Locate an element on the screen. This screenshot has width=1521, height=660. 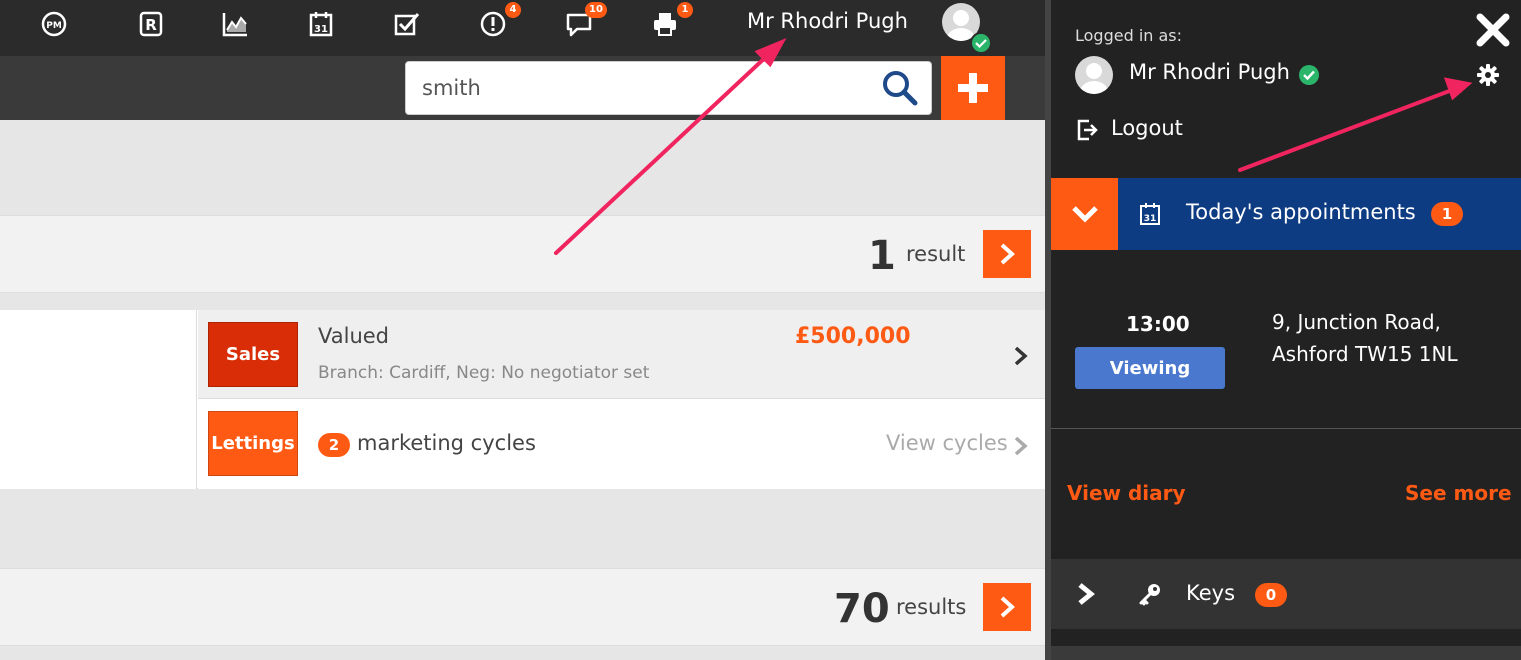
result-label: results is located at coordinates (931, 607).